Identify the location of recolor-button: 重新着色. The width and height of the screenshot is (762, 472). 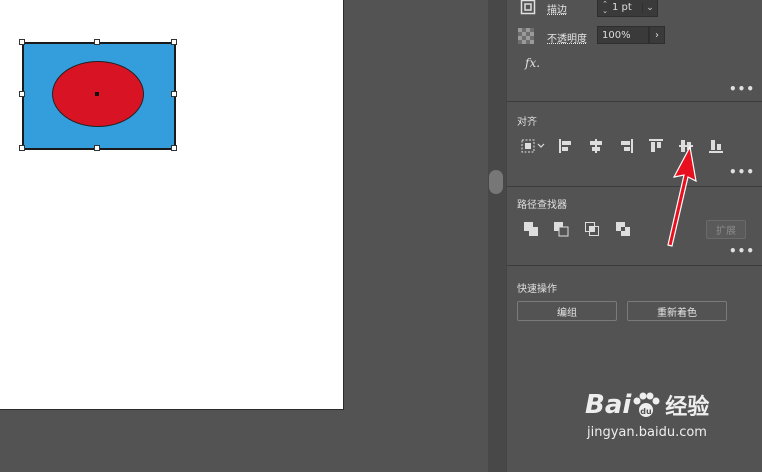
(677, 311).